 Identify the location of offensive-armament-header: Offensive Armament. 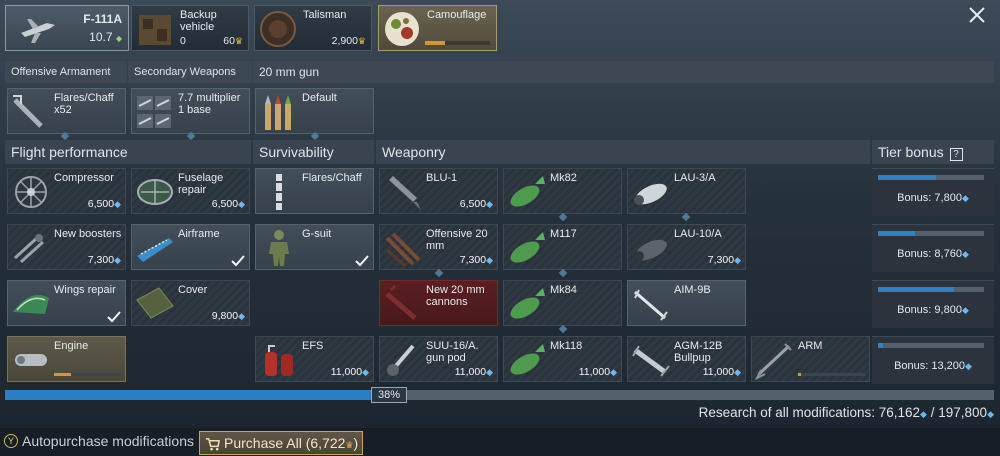
(66, 72).